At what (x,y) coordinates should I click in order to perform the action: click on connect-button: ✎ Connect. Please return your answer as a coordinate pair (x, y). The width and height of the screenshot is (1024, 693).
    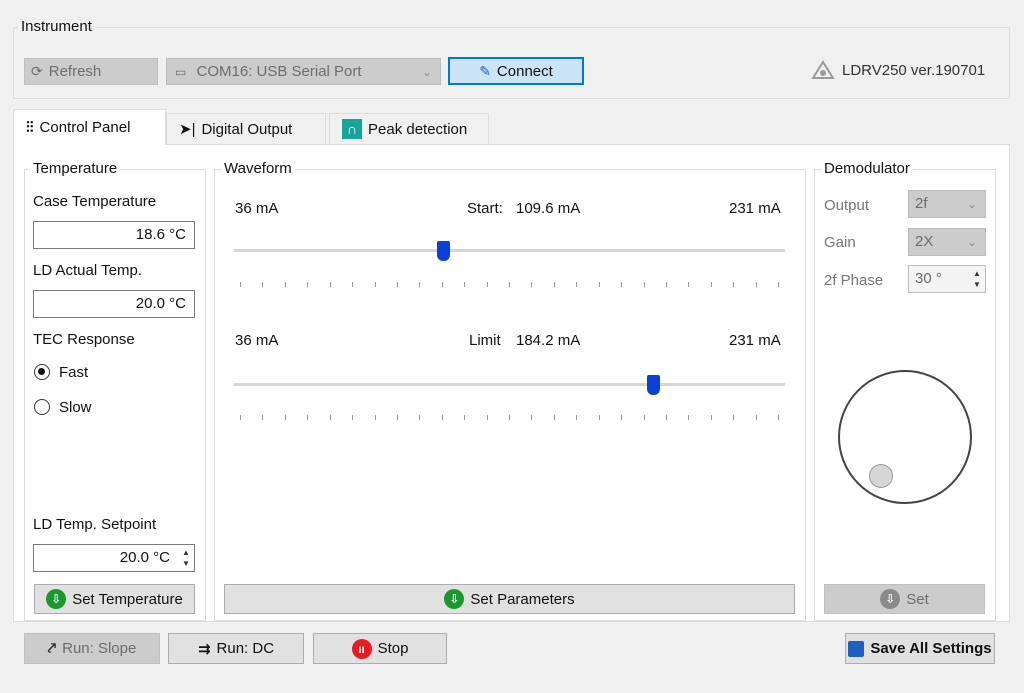
    Looking at the image, I should click on (516, 71).